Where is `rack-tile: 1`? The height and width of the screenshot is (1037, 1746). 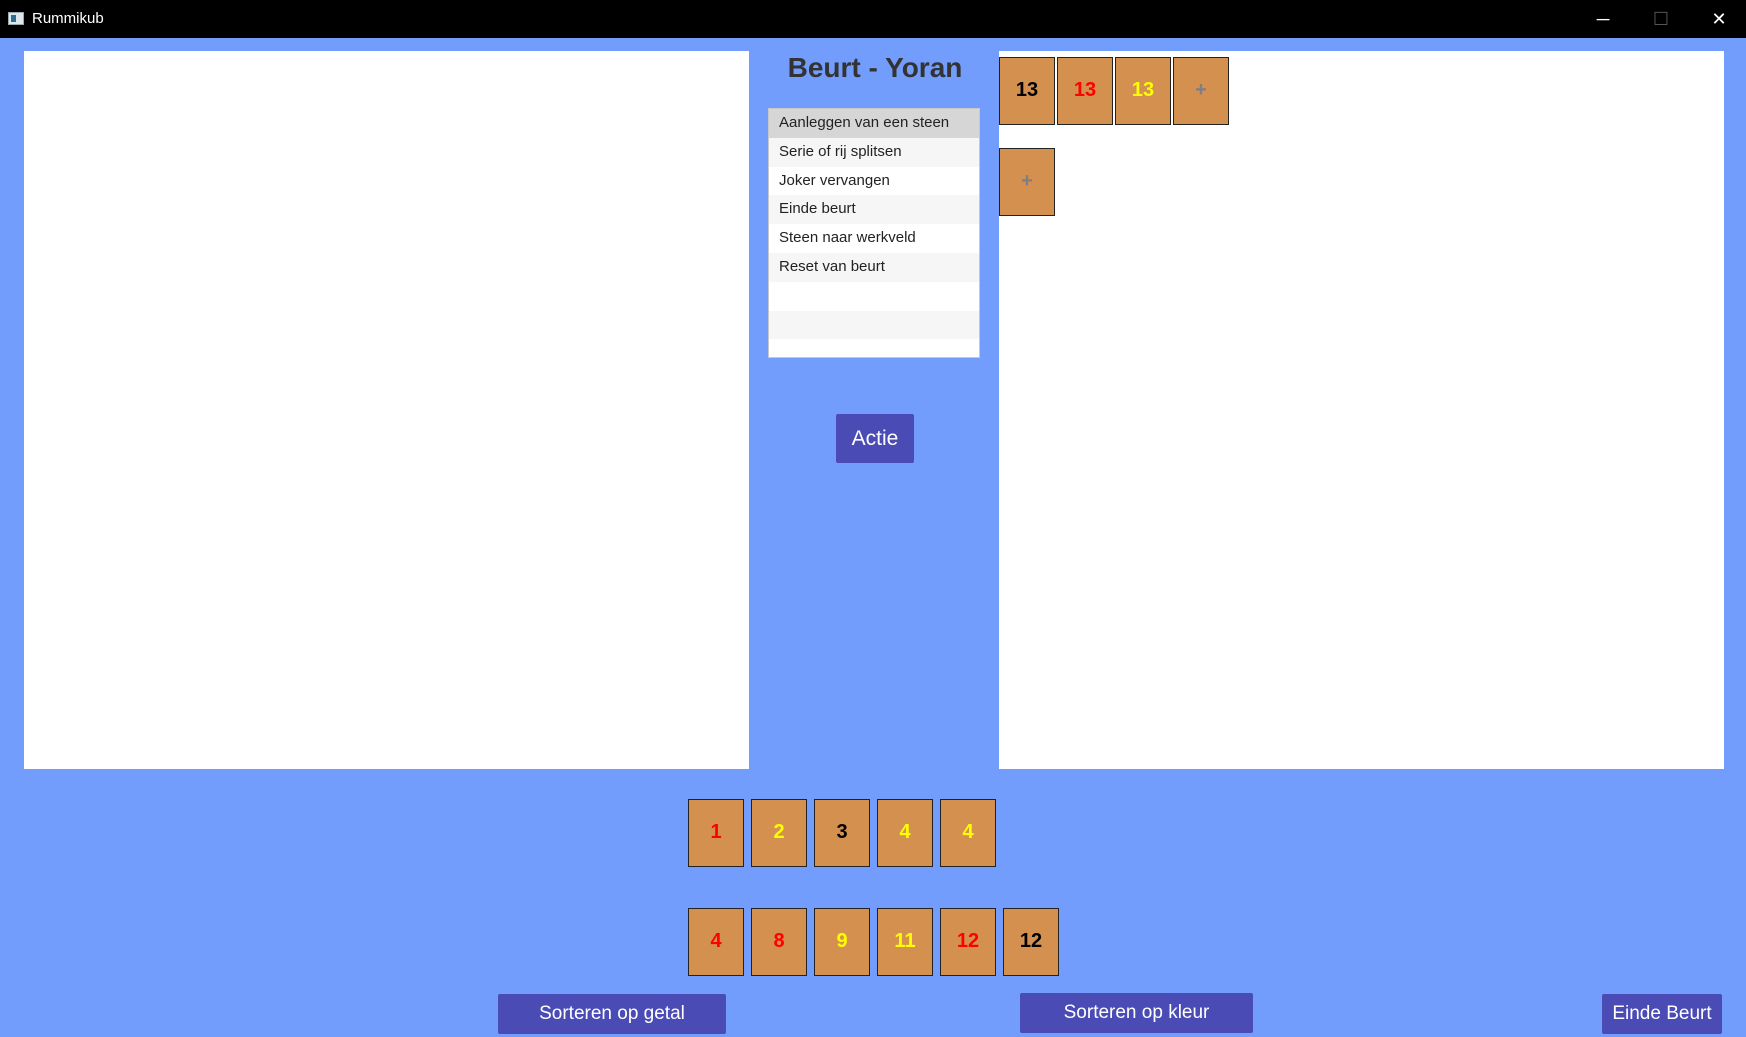 rack-tile: 1 is located at coordinates (716, 833).